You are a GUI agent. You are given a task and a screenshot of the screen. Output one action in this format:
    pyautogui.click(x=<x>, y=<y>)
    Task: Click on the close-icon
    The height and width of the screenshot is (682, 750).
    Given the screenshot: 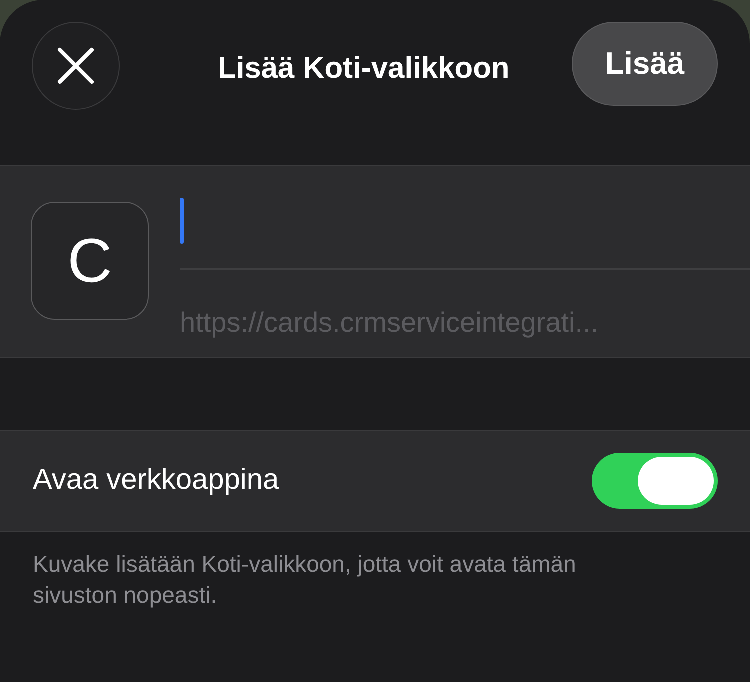 What is the action you would take?
    pyautogui.click(x=76, y=66)
    